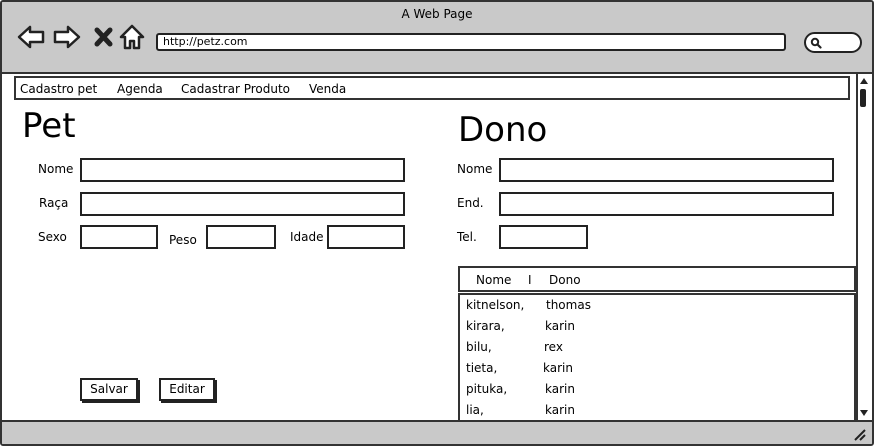  What do you see at coordinates (183, 240) in the screenshot?
I see `pet-peso-label: Peso` at bounding box center [183, 240].